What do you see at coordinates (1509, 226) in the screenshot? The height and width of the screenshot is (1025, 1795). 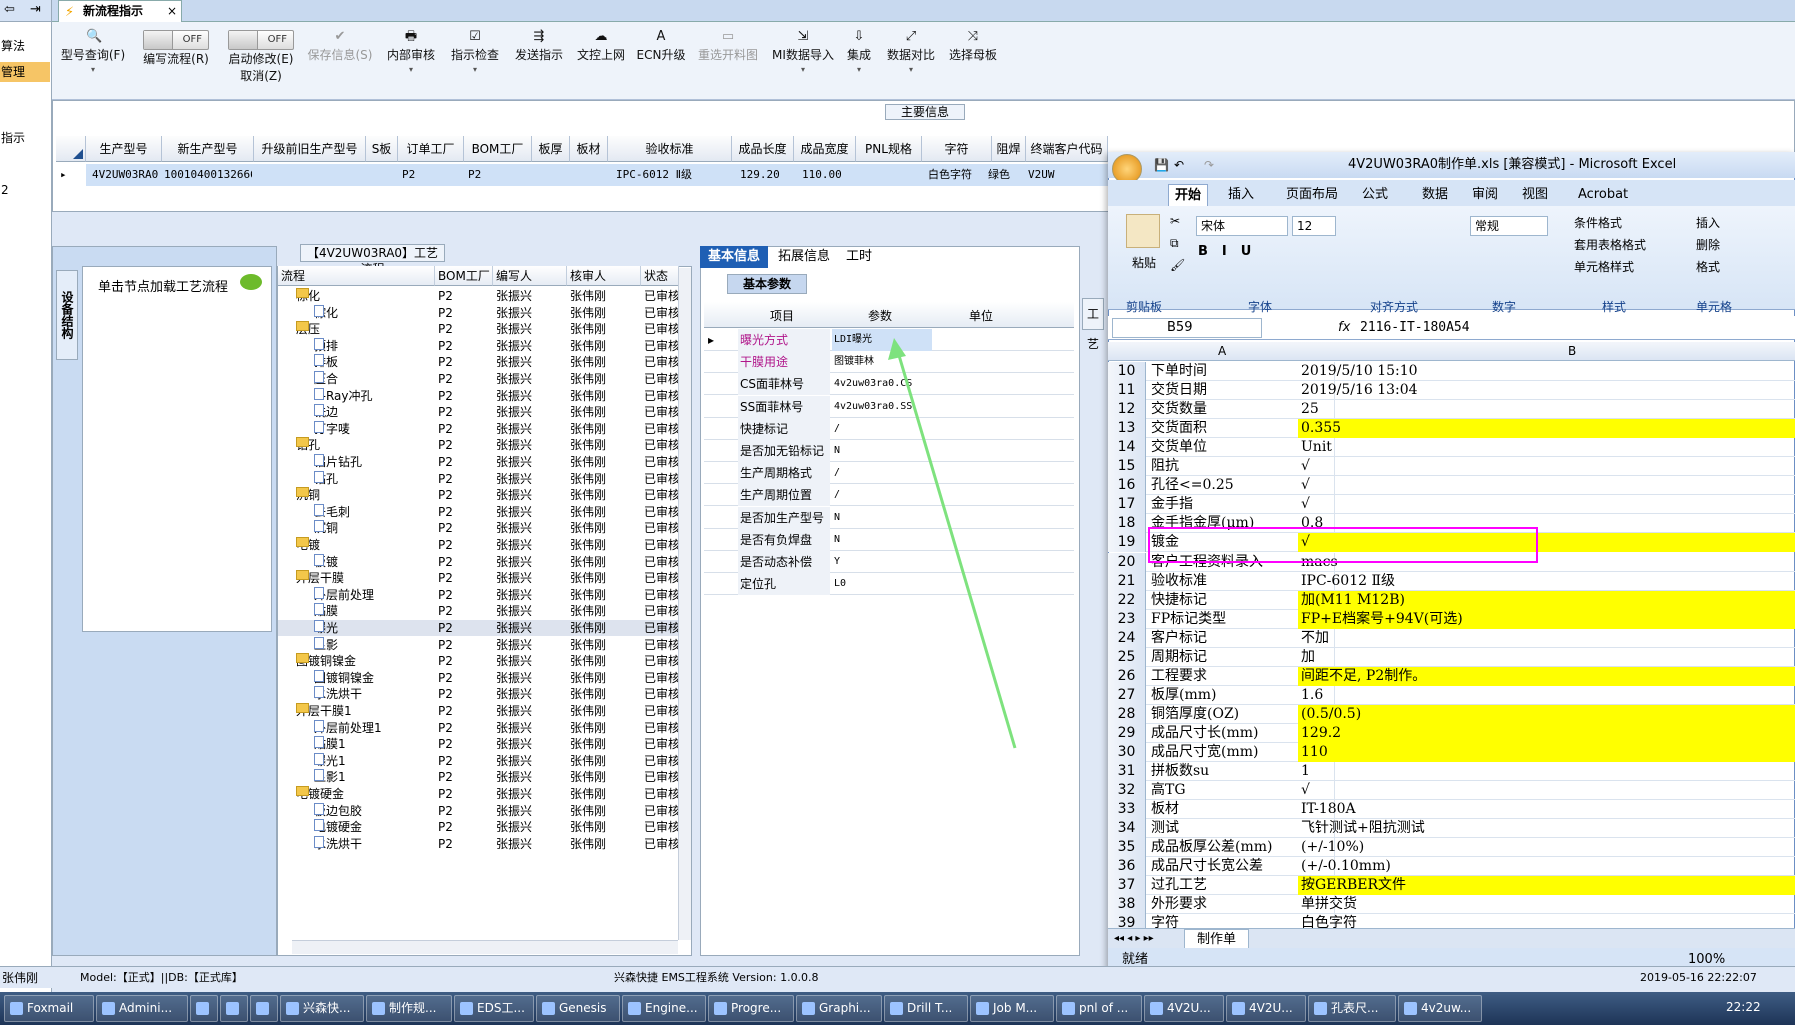 I see `number-format-select: 常规` at bounding box center [1509, 226].